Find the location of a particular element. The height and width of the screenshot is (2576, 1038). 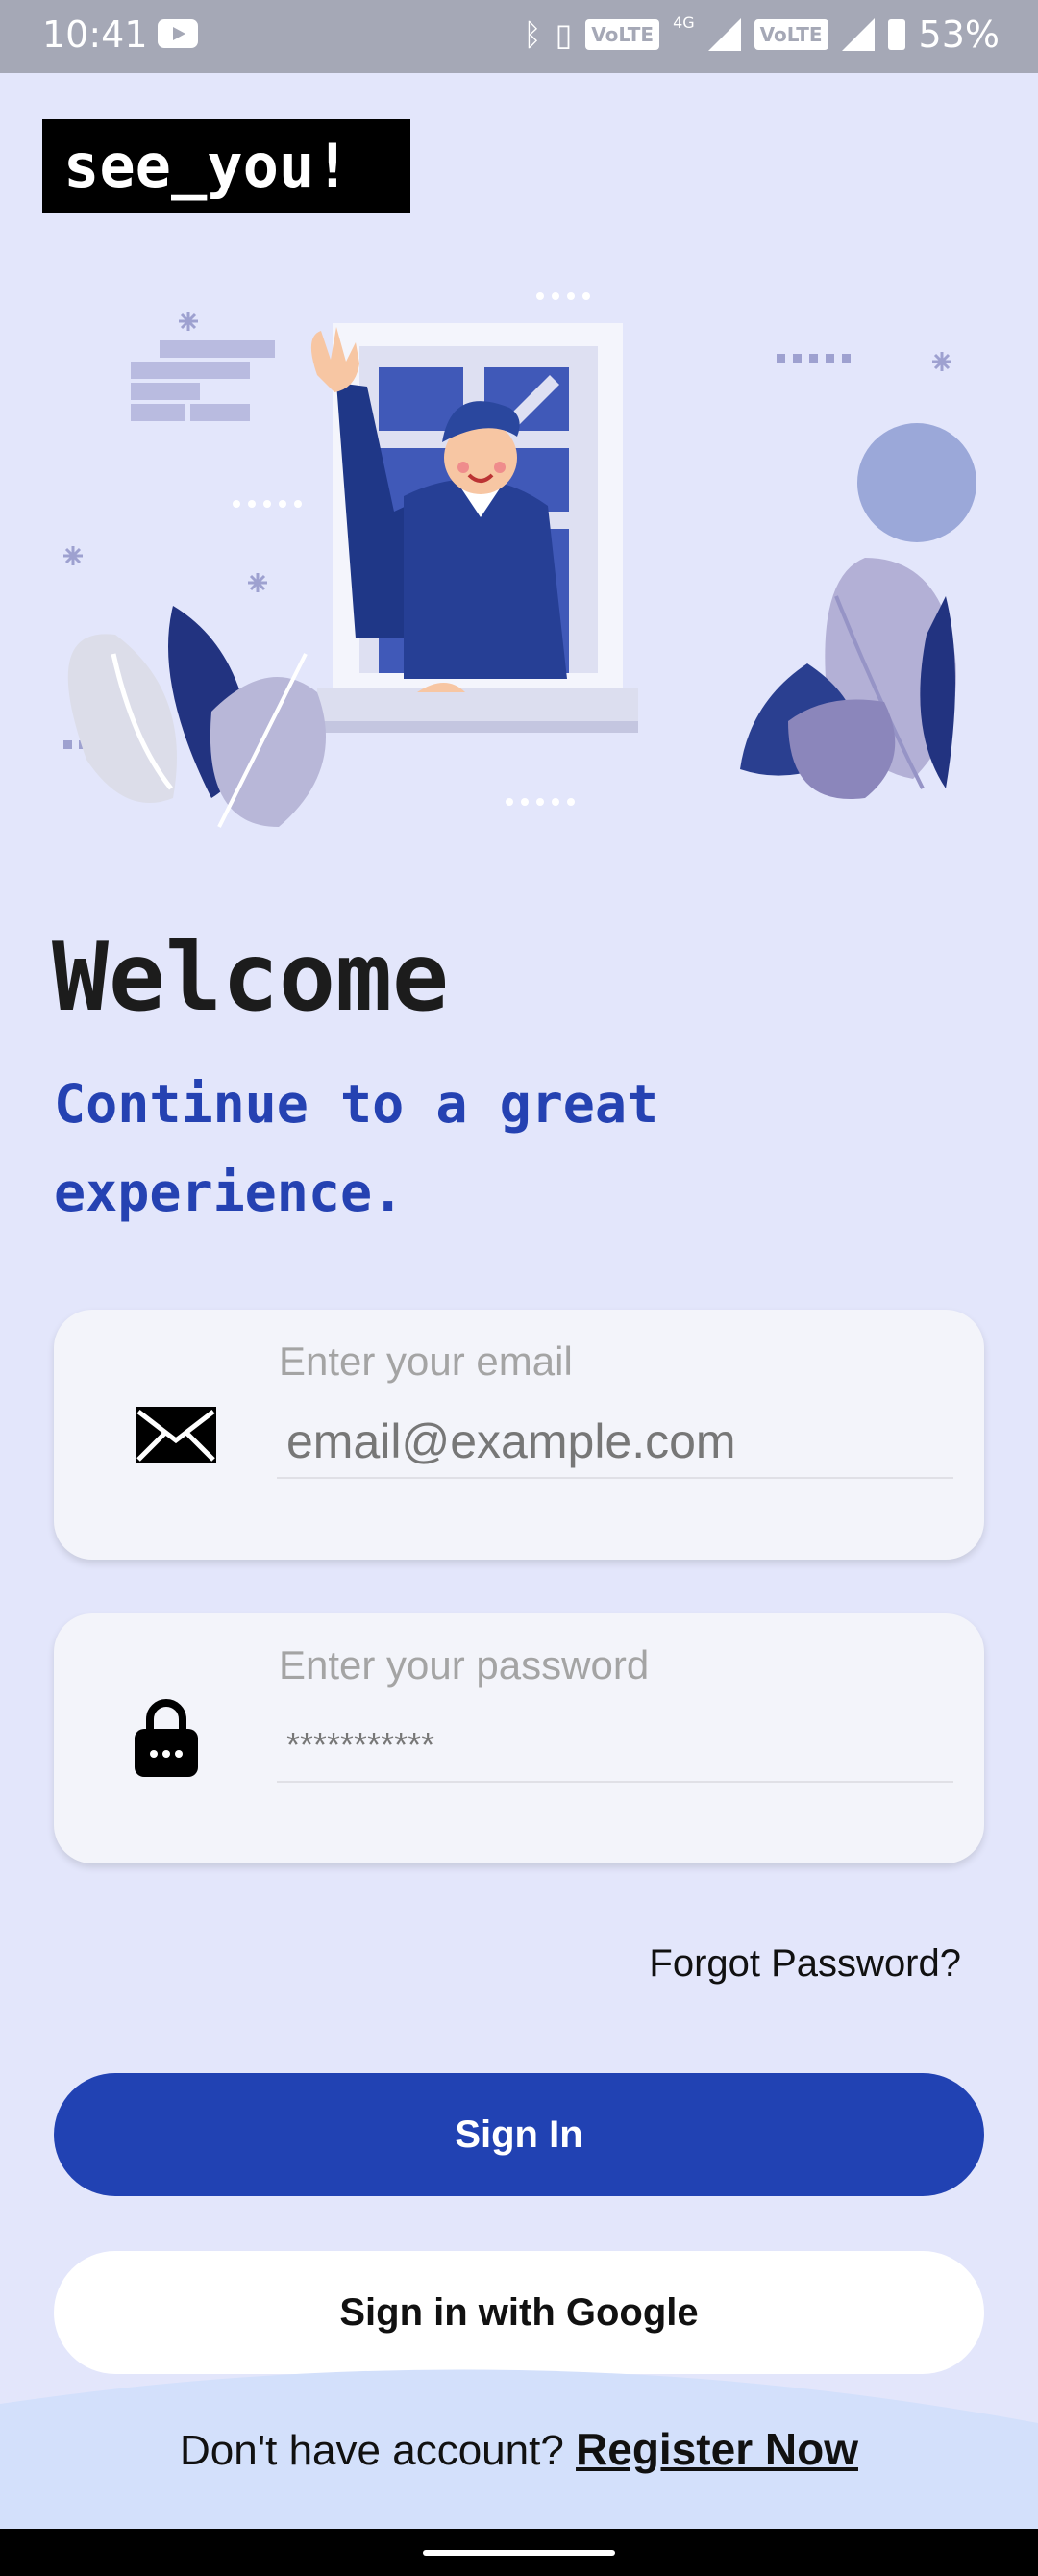

email-field-card: Enter your email is located at coordinates (519, 1435).